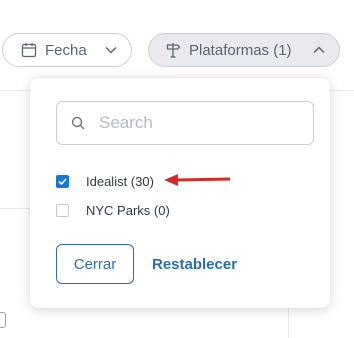 Image resolution: width=354 pixels, height=338 pixels. Describe the element at coordinates (194, 264) in the screenshot. I see `reset-link: Restablecer` at that location.